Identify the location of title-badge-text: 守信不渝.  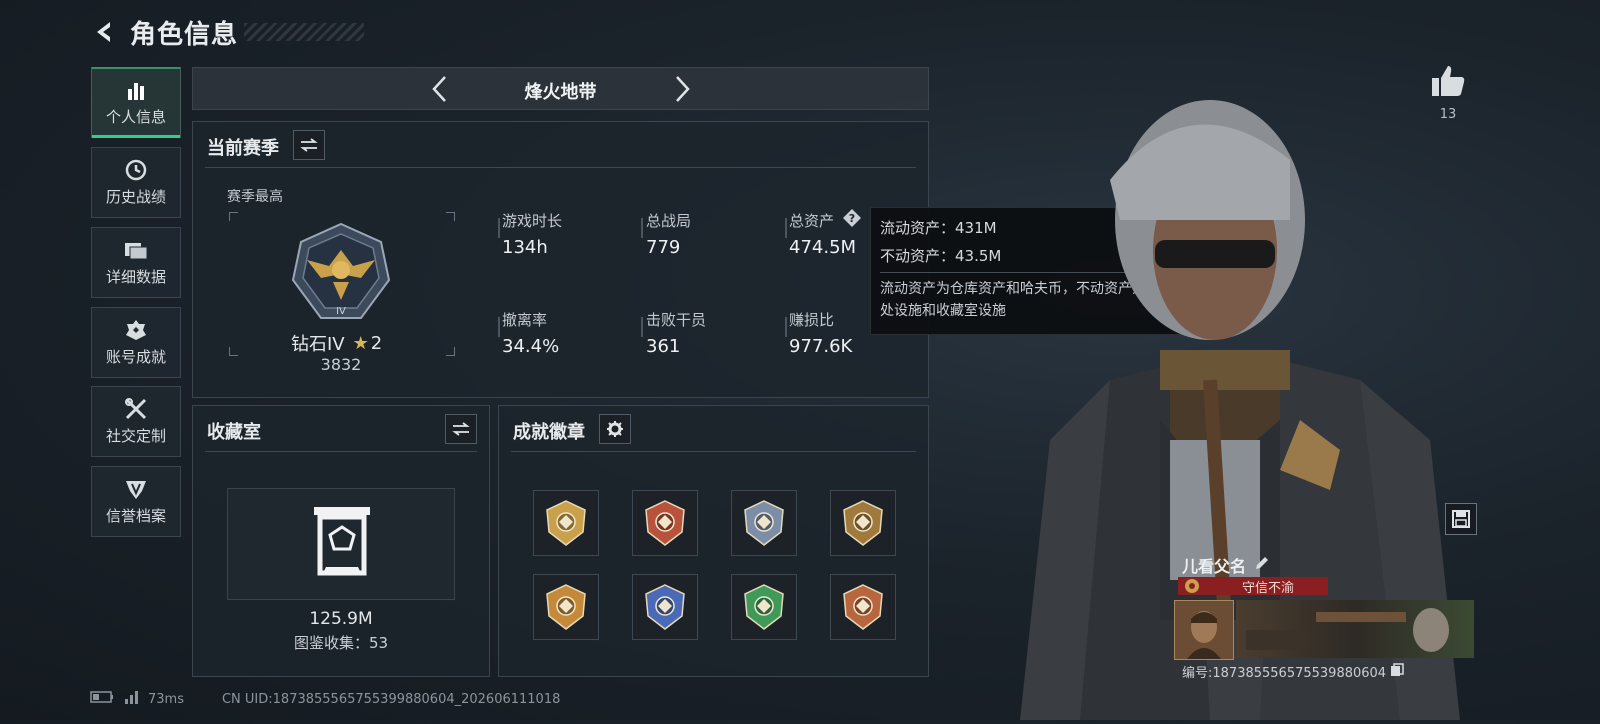
(1267, 588).